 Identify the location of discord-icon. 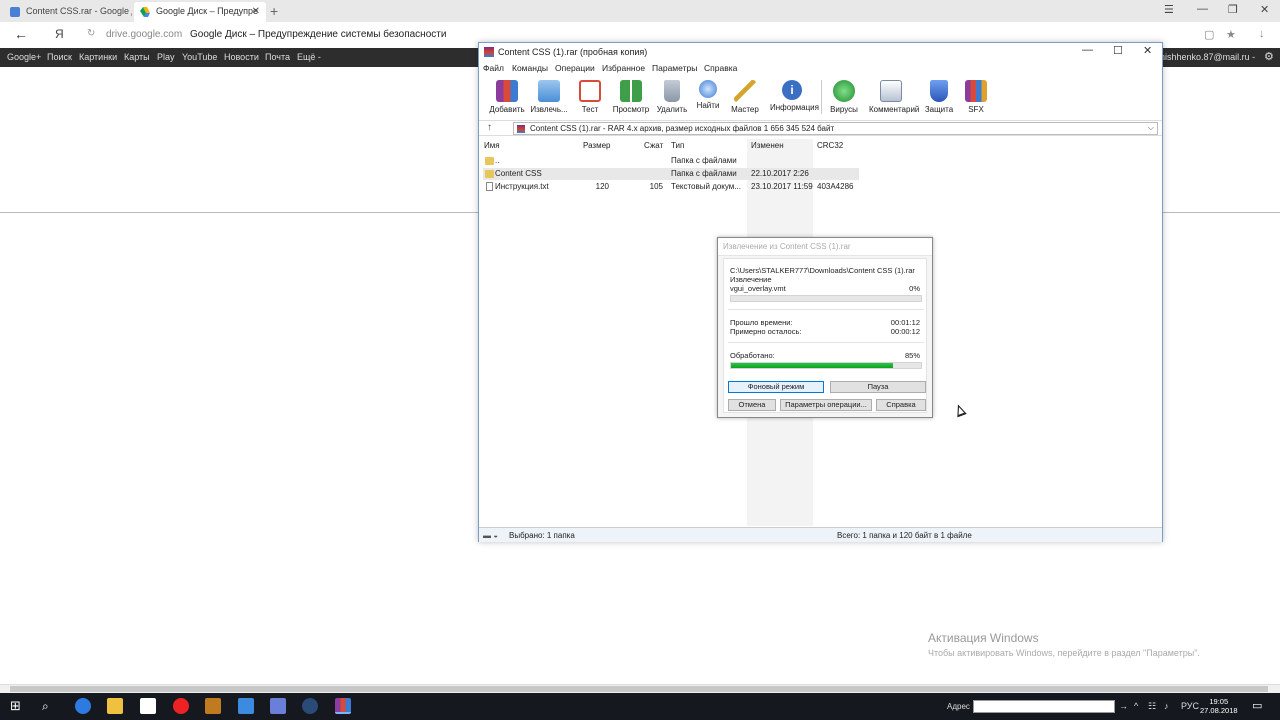
(278, 706).